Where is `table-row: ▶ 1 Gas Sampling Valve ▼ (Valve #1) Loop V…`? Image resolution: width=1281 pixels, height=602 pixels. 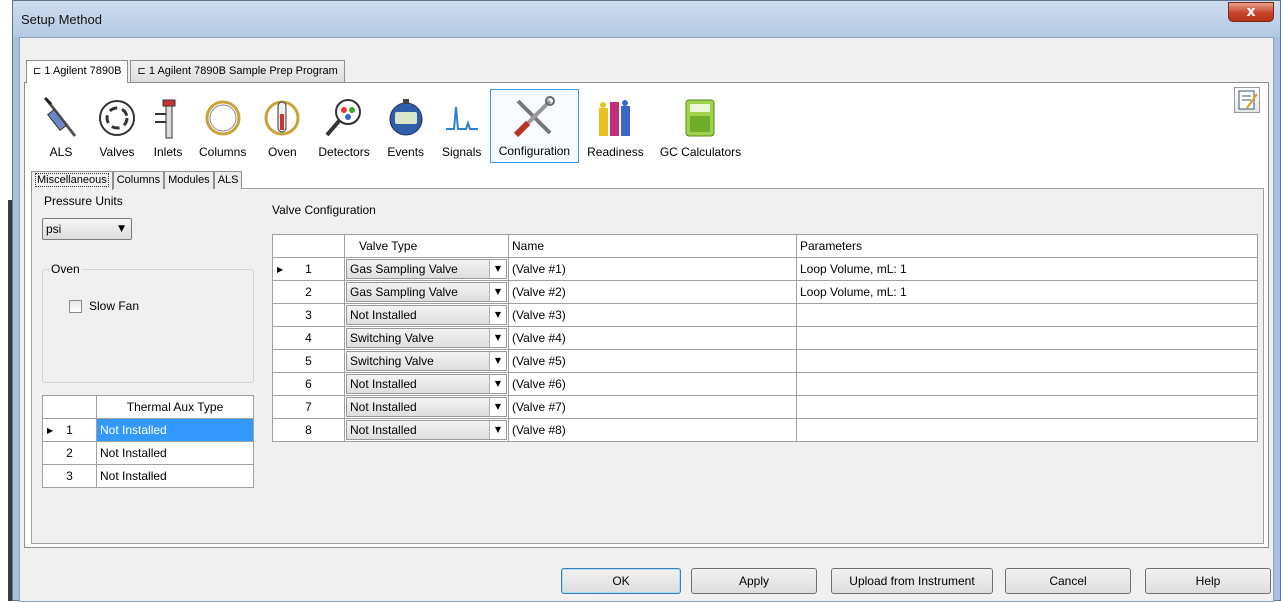 table-row: ▶ 1 Gas Sampling Valve ▼ (Valve #1) Loop V… is located at coordinates (765, 269).